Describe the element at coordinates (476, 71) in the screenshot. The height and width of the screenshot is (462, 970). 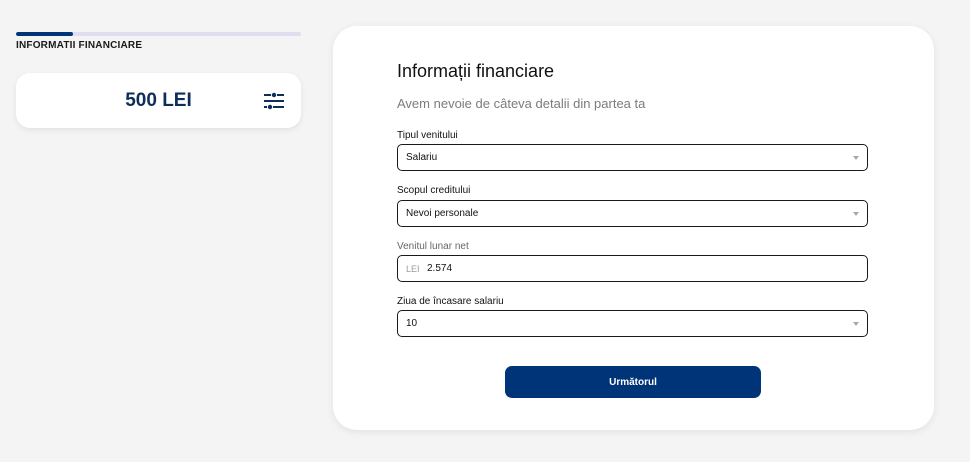
I see `form-title: Informații financiare` at that location.